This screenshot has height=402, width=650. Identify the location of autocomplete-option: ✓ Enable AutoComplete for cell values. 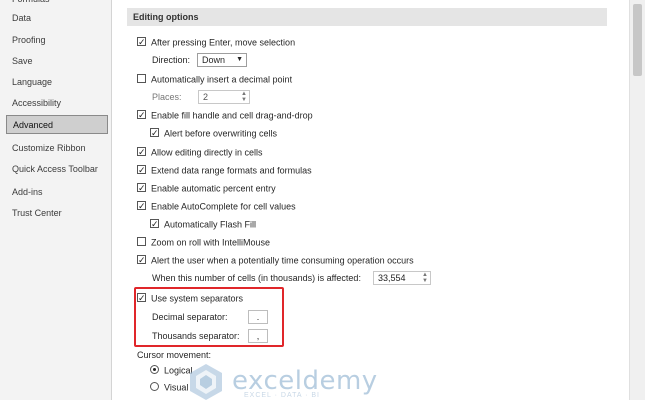
(216, 206).